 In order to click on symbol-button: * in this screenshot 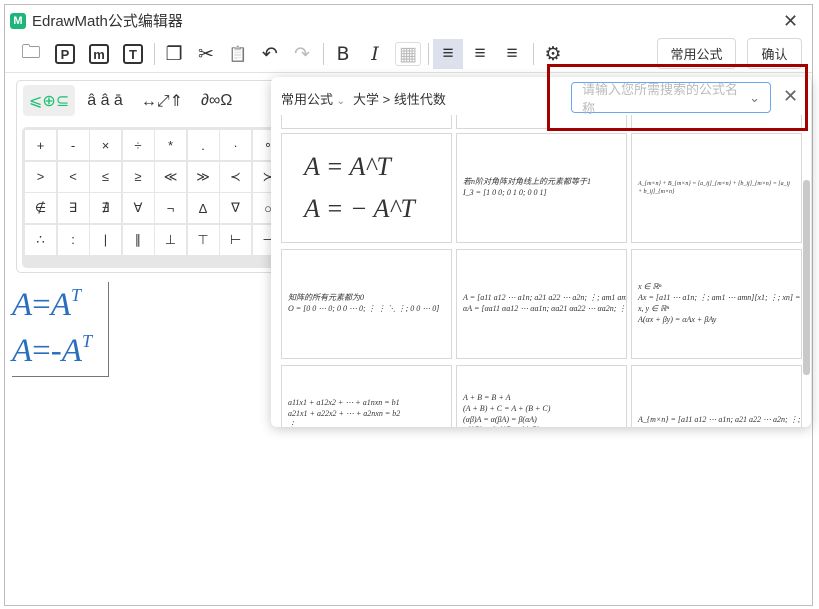, I will do `click(170, 145)`.